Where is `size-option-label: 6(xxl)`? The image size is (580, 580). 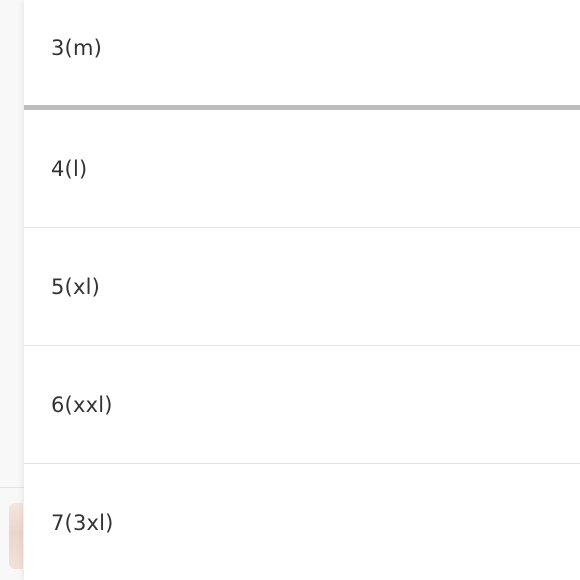 size-option-label: 6(xxl) is located at coordinates (82, 404).